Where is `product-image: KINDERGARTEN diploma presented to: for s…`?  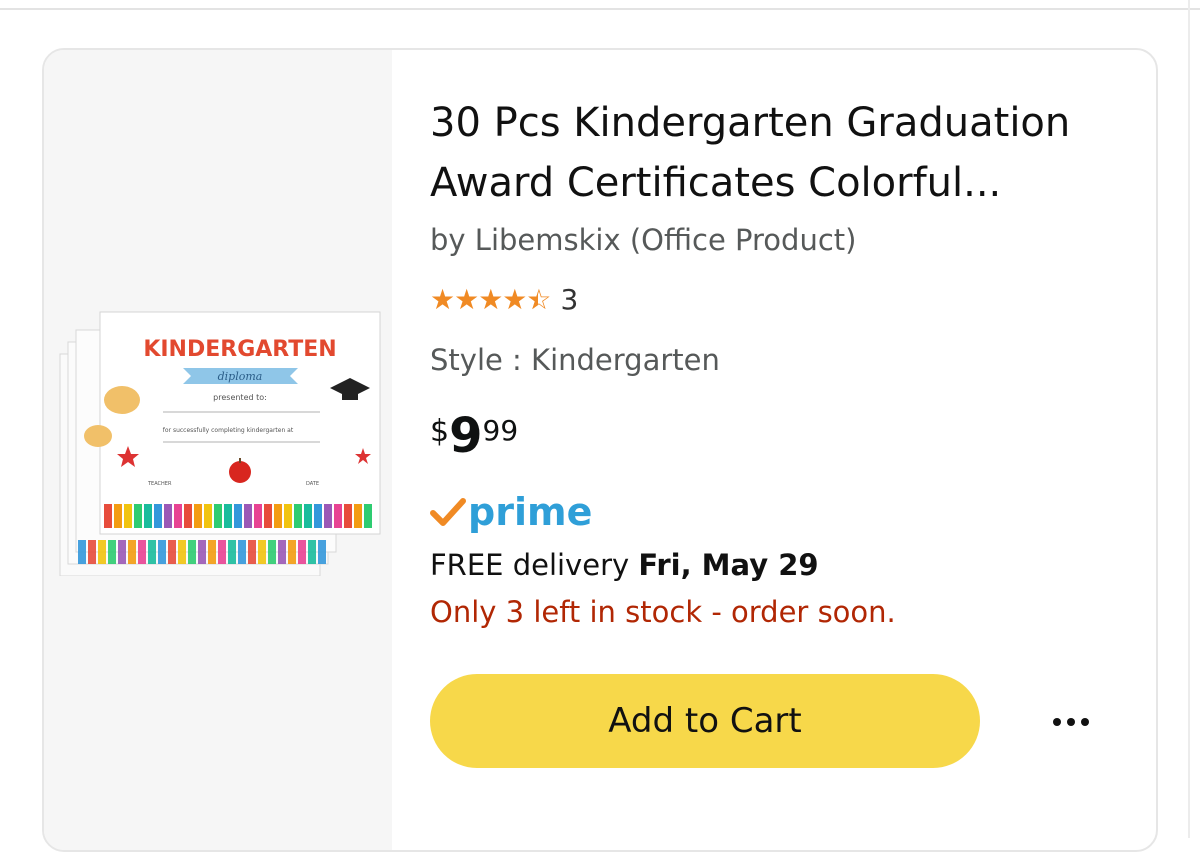 product-image: KINDERGARTEN diploma presented to: for s… is located at coordinates (221, 442).